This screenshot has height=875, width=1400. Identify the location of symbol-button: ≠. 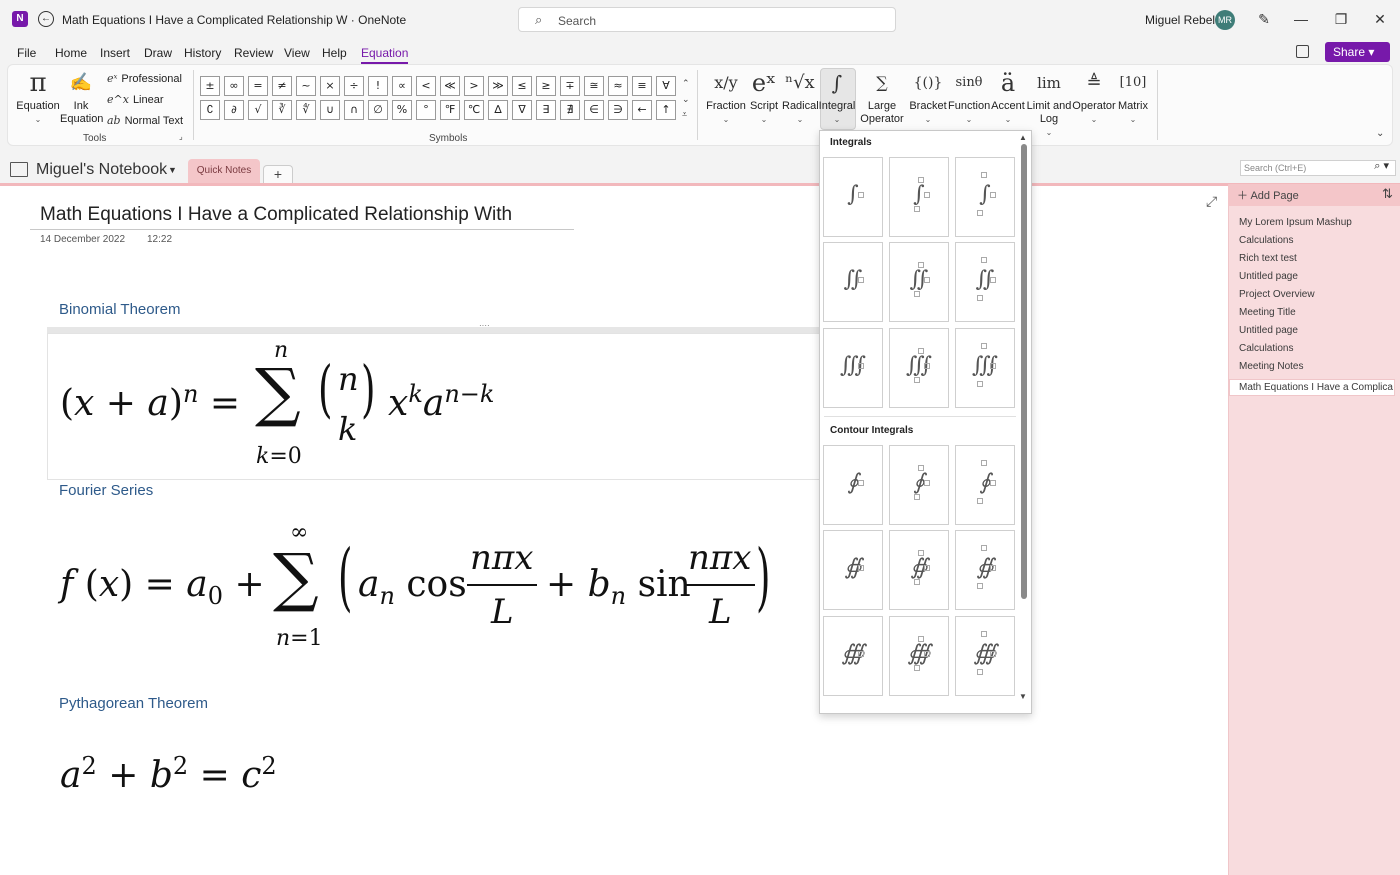
(282, 86).